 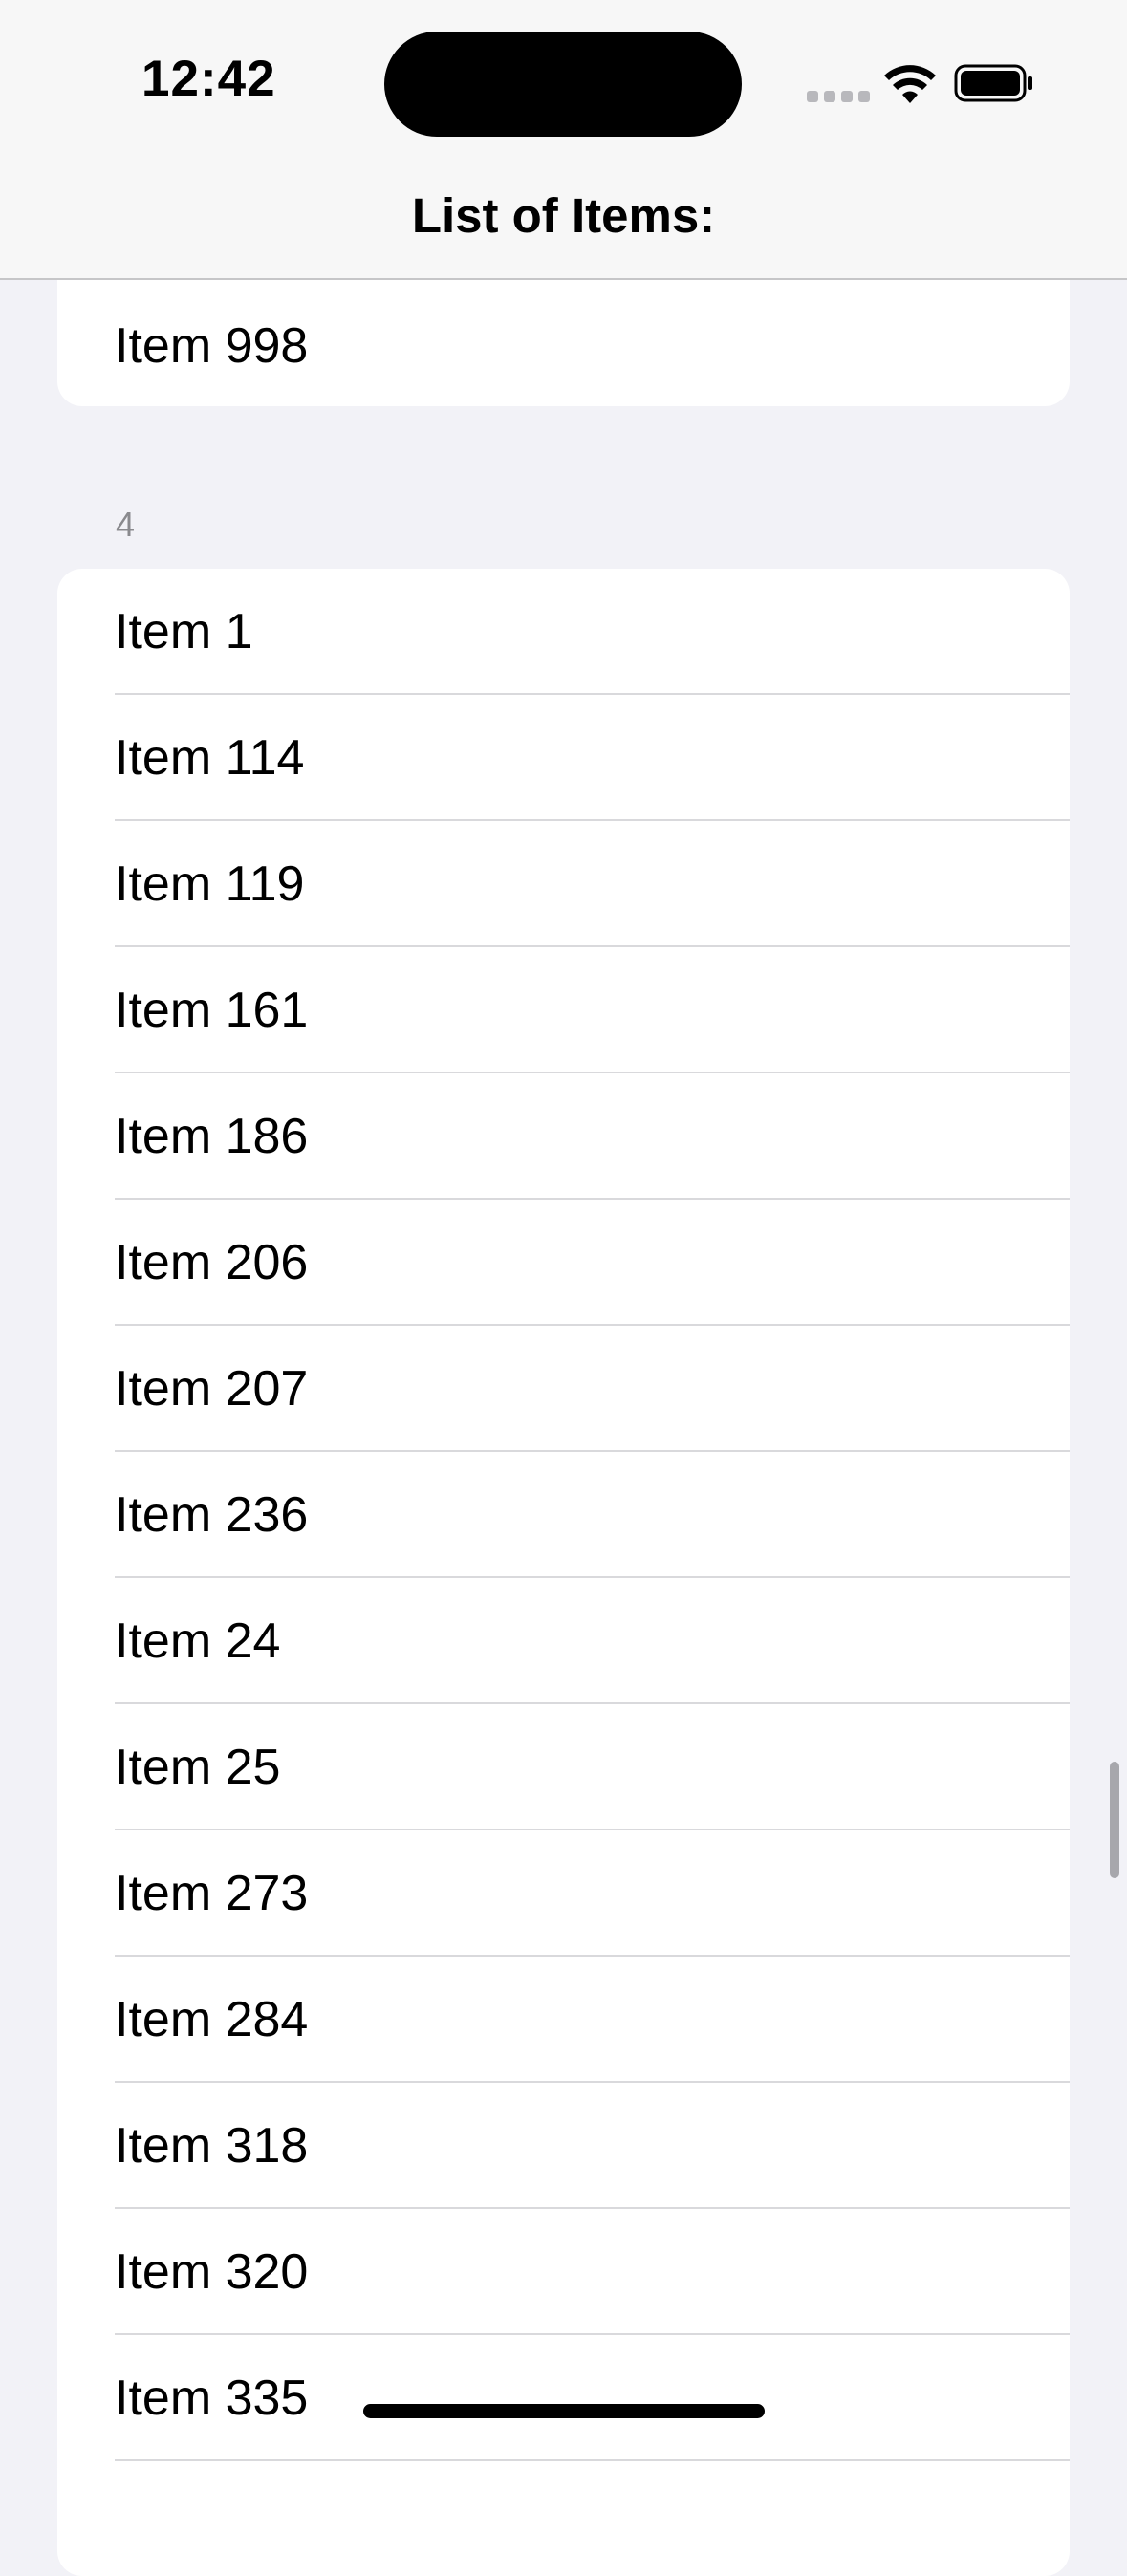 I want to click on list-item-label: Item 114, so click(x=210, y=758).